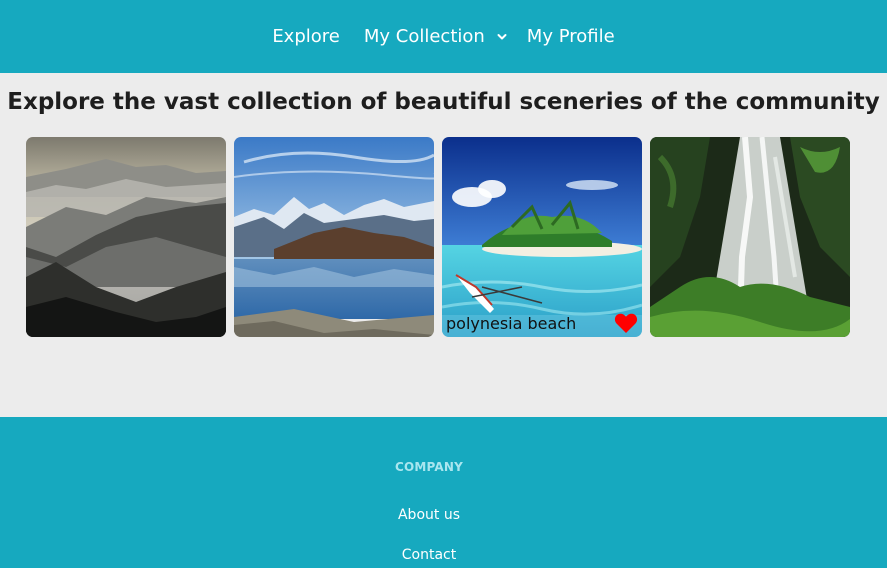 This screenshot has height=568, width=887. I want to click on footer-about-us-link: About us, so click(429, 515).